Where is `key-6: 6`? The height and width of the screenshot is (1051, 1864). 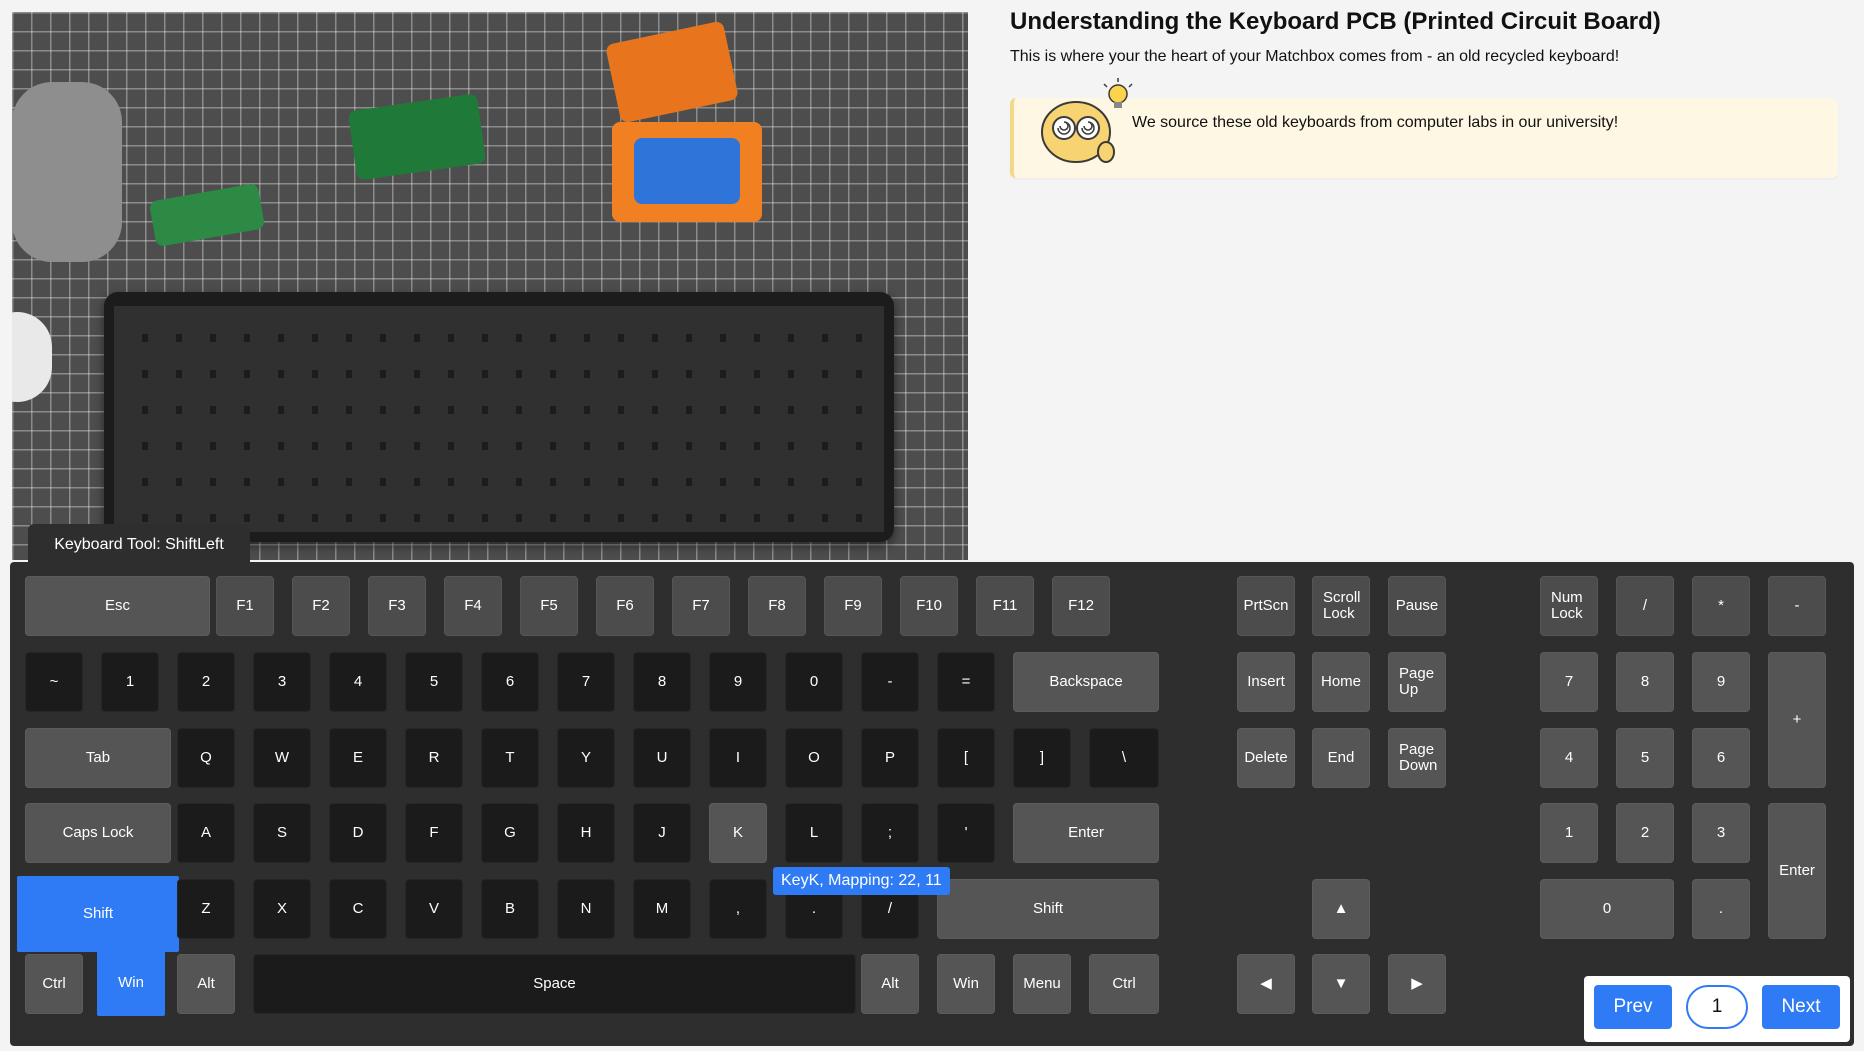
key-6: 6 is located at coordinates (510, 682).